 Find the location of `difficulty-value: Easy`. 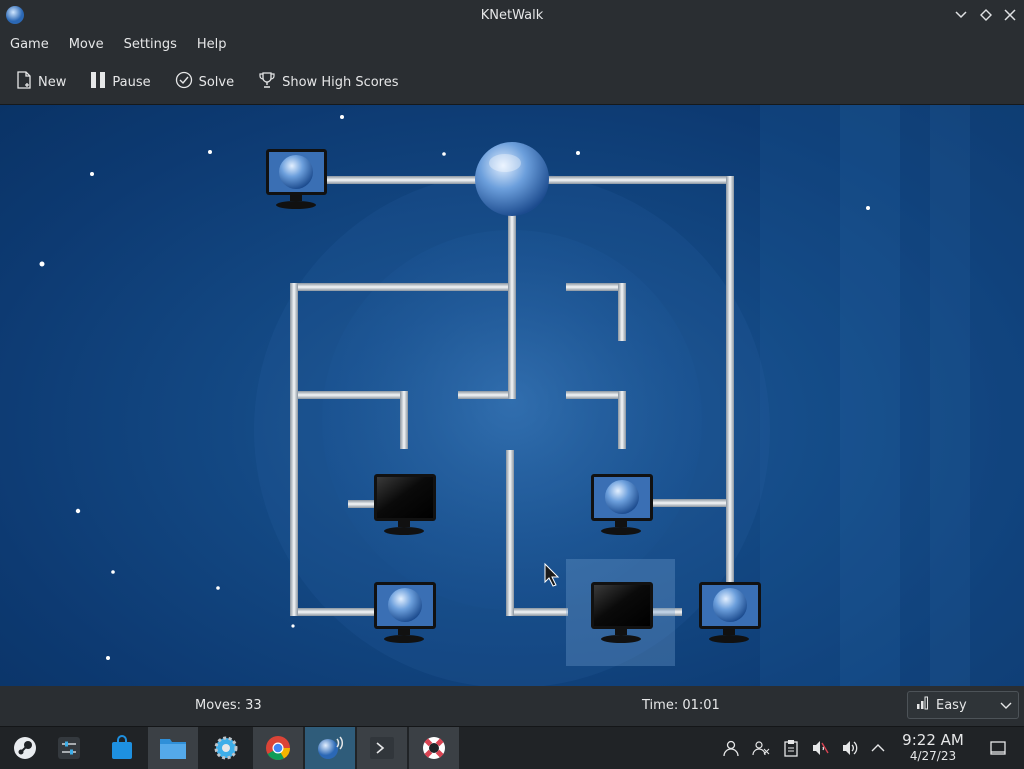

difficulty-value: Easy is located at coordinates (951, 705).